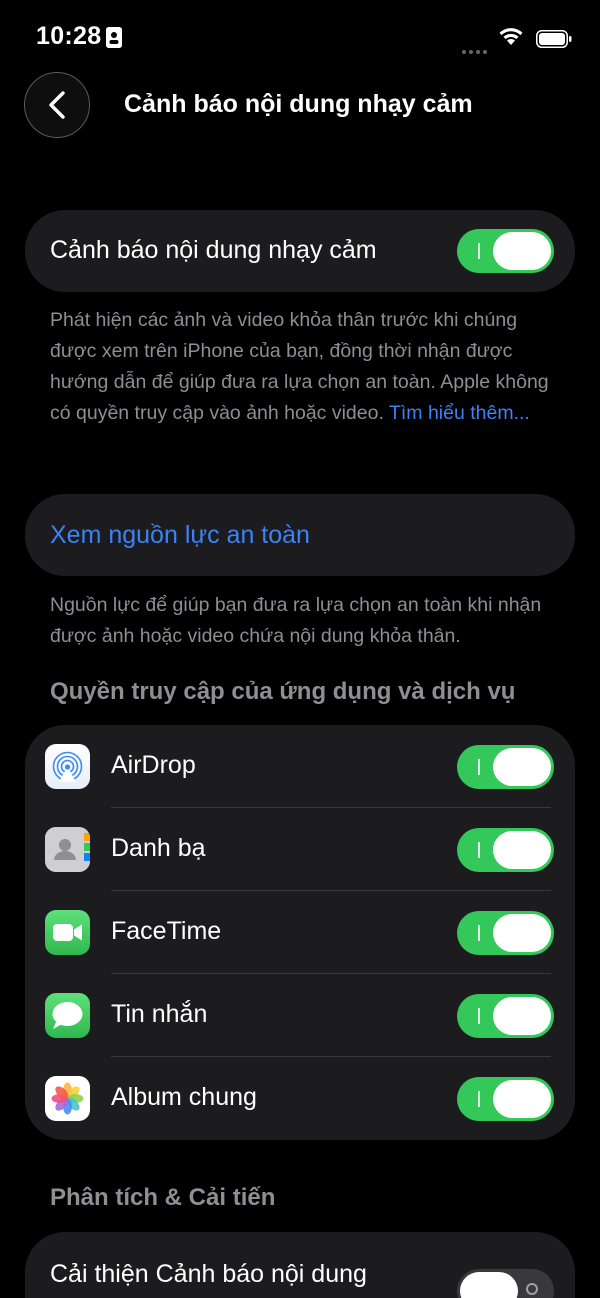 This screenshot has width=600, height=1298. I want to click on id-card-icon, so click(114, 37).